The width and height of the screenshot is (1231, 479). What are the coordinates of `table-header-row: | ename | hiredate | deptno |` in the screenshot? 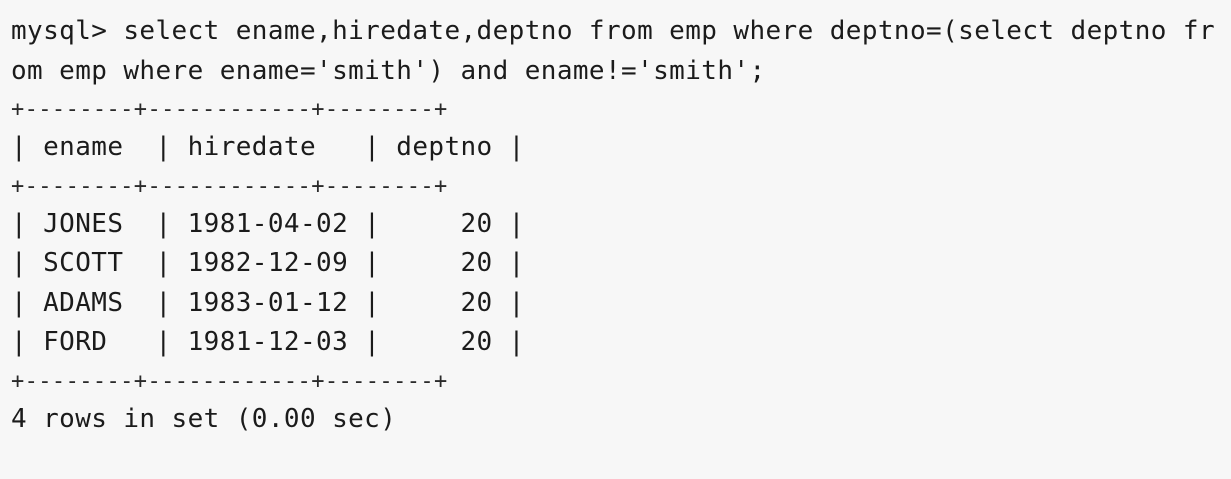 It's located at (268, 147).